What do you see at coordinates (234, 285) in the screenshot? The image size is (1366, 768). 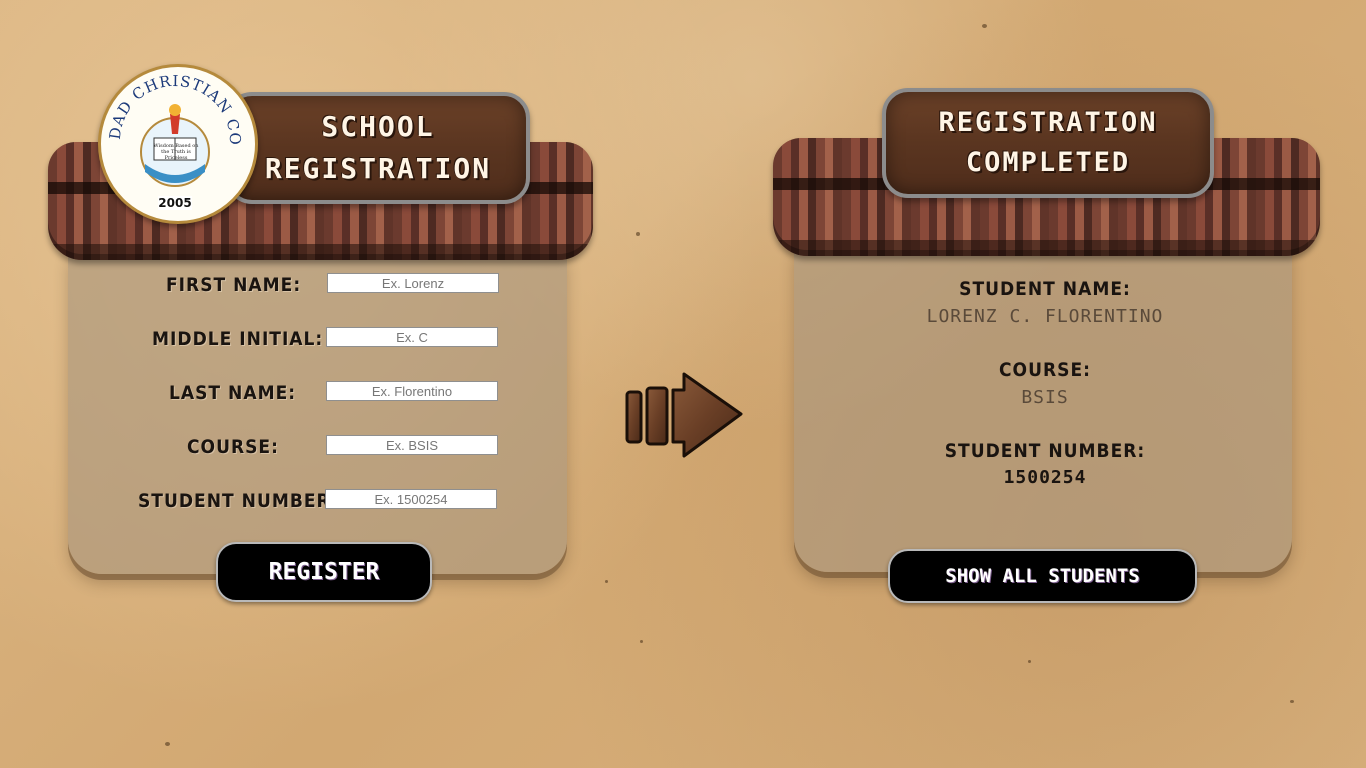 I see `first-name-label: FIRST NAME:` at bounding box center [234, 285].